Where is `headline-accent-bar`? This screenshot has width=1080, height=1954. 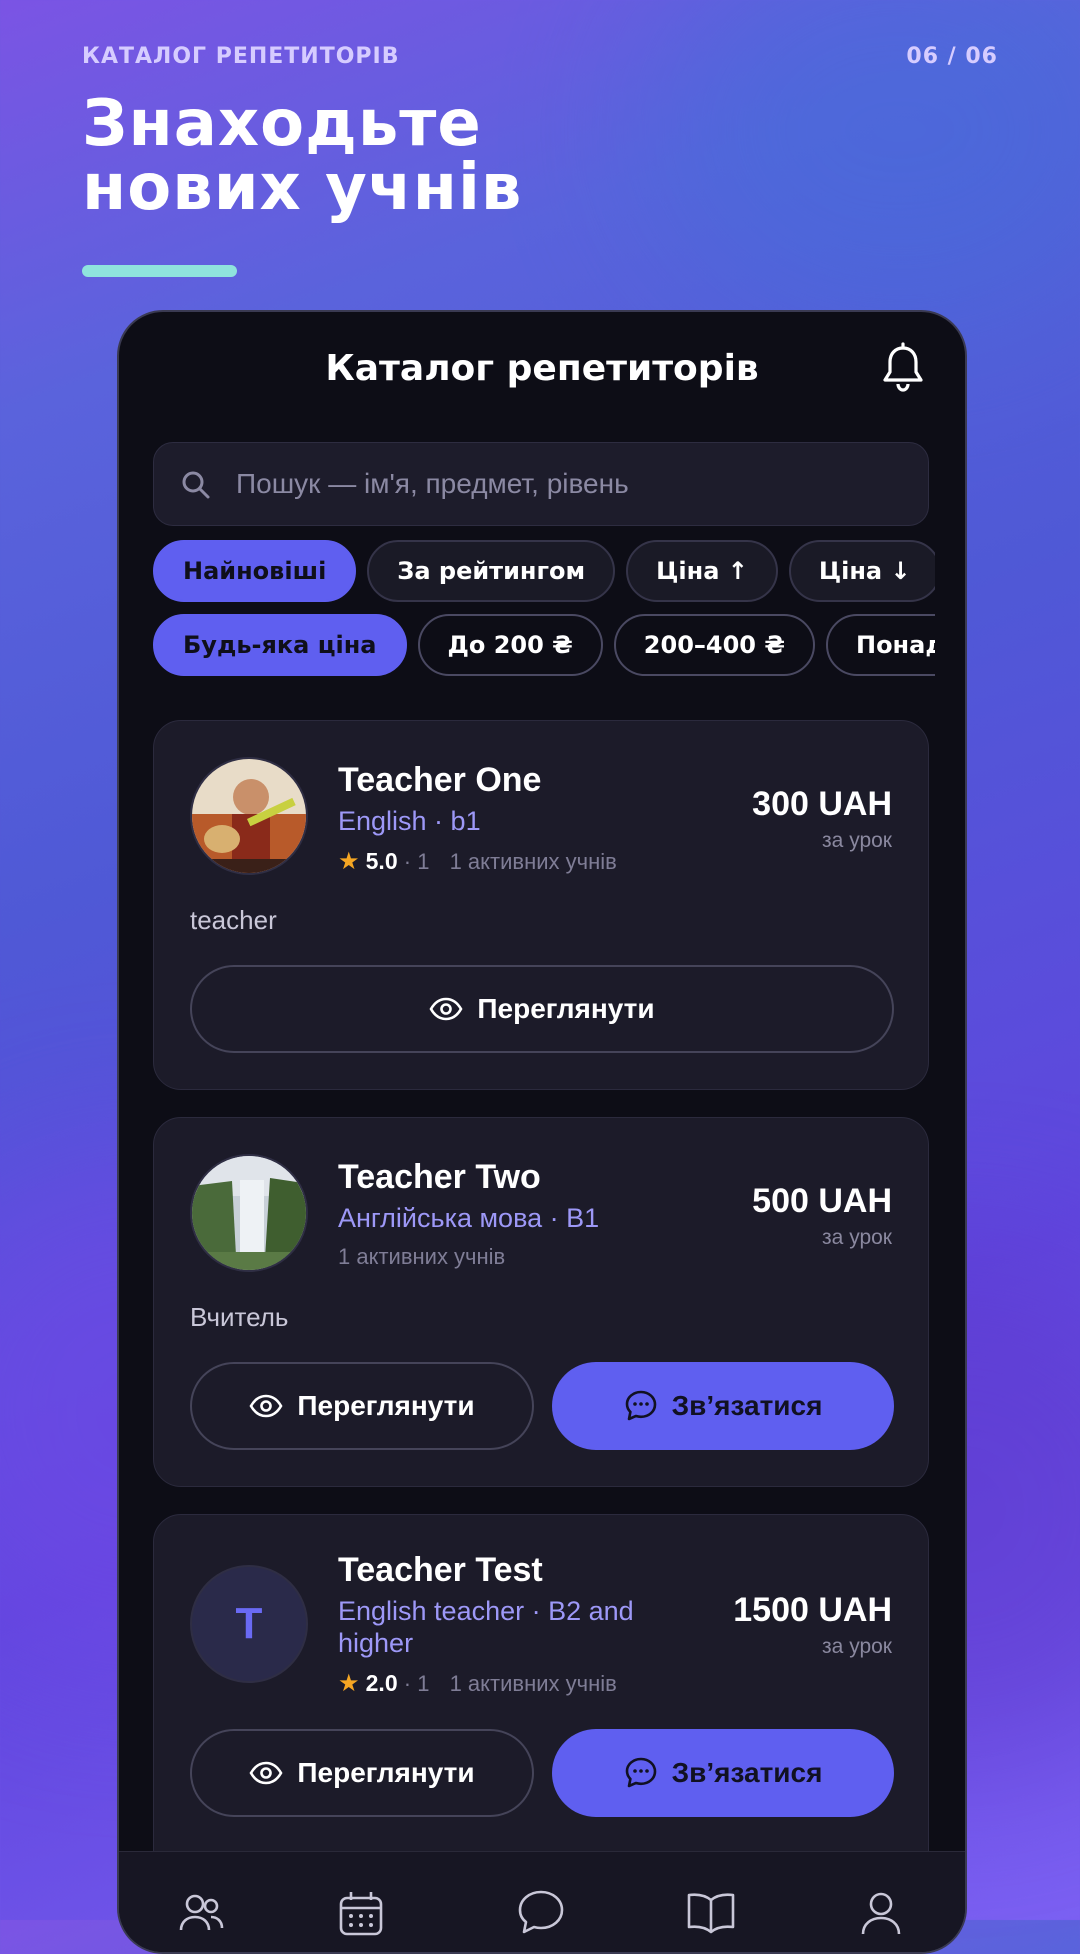 headline-accent-bar is located at coordinates (159, 271).